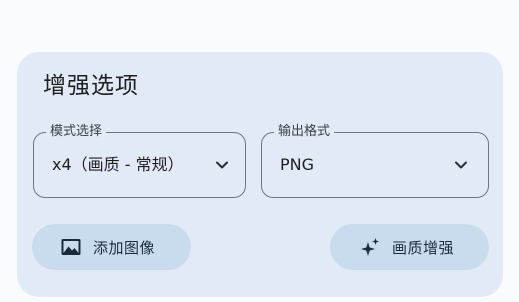 Image resolution: width=519 pixels, height=302 pixels. What do you see at coordinates (124, 247) in the screenshot?
I see `add-image-label: 添加图像` at bounding box center [124, 247].